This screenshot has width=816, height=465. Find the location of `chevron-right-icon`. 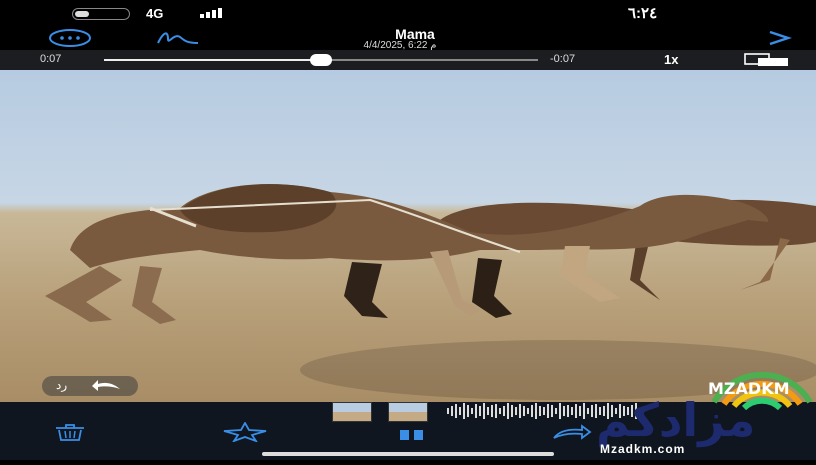

chevron-right-icon is located at coordinates (779, 40).